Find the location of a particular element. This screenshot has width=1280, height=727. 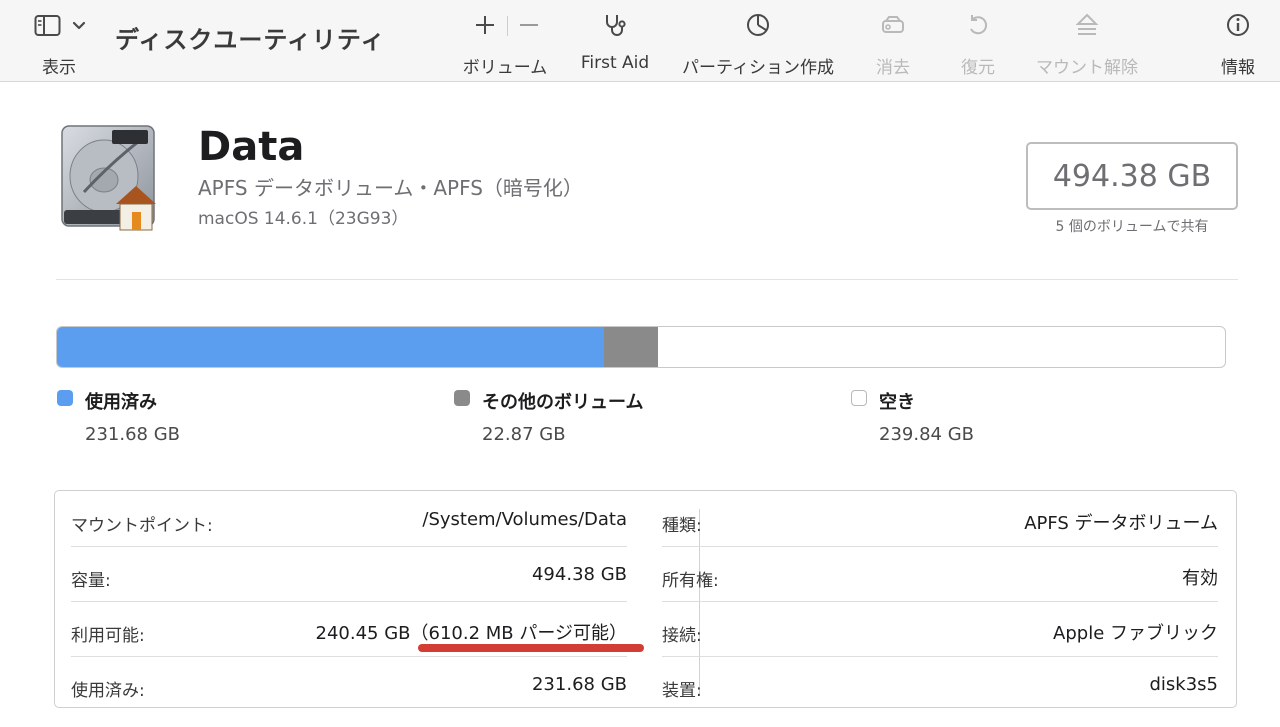

info-value: 有効 is located at coordinates (1200, 578).